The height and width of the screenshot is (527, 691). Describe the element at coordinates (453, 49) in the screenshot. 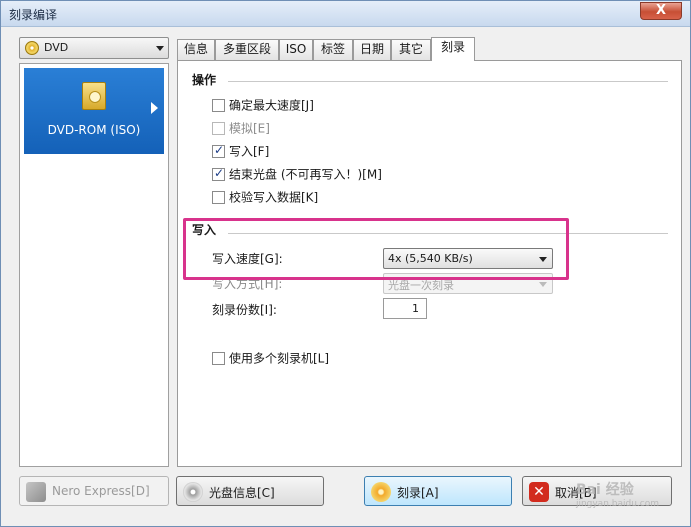

I see `tab-burn: 刻录` at that location.